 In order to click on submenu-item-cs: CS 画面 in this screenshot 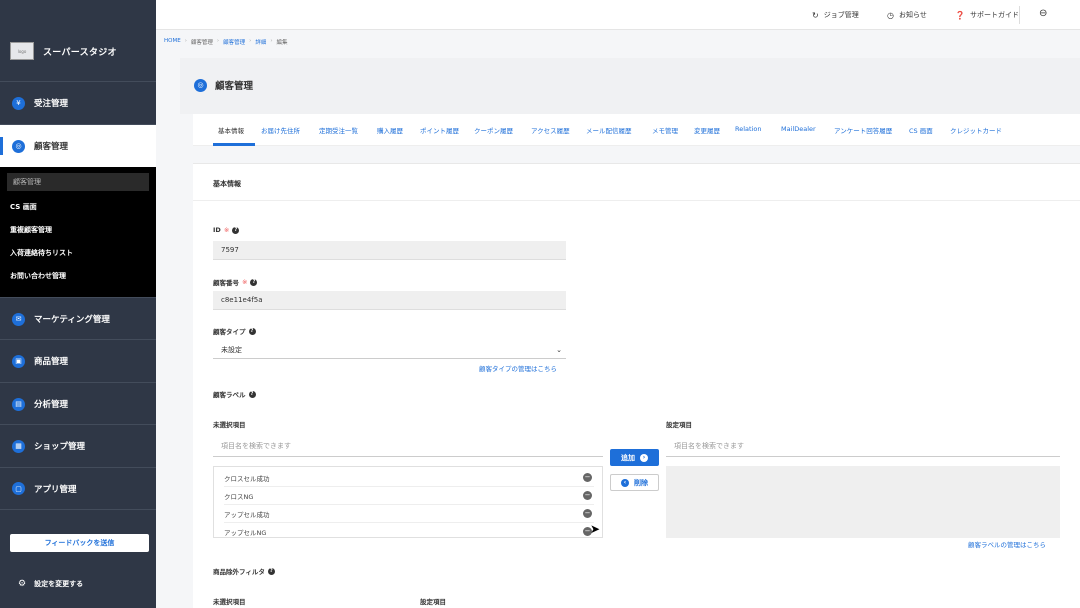, I will do `click(23, 207)`.